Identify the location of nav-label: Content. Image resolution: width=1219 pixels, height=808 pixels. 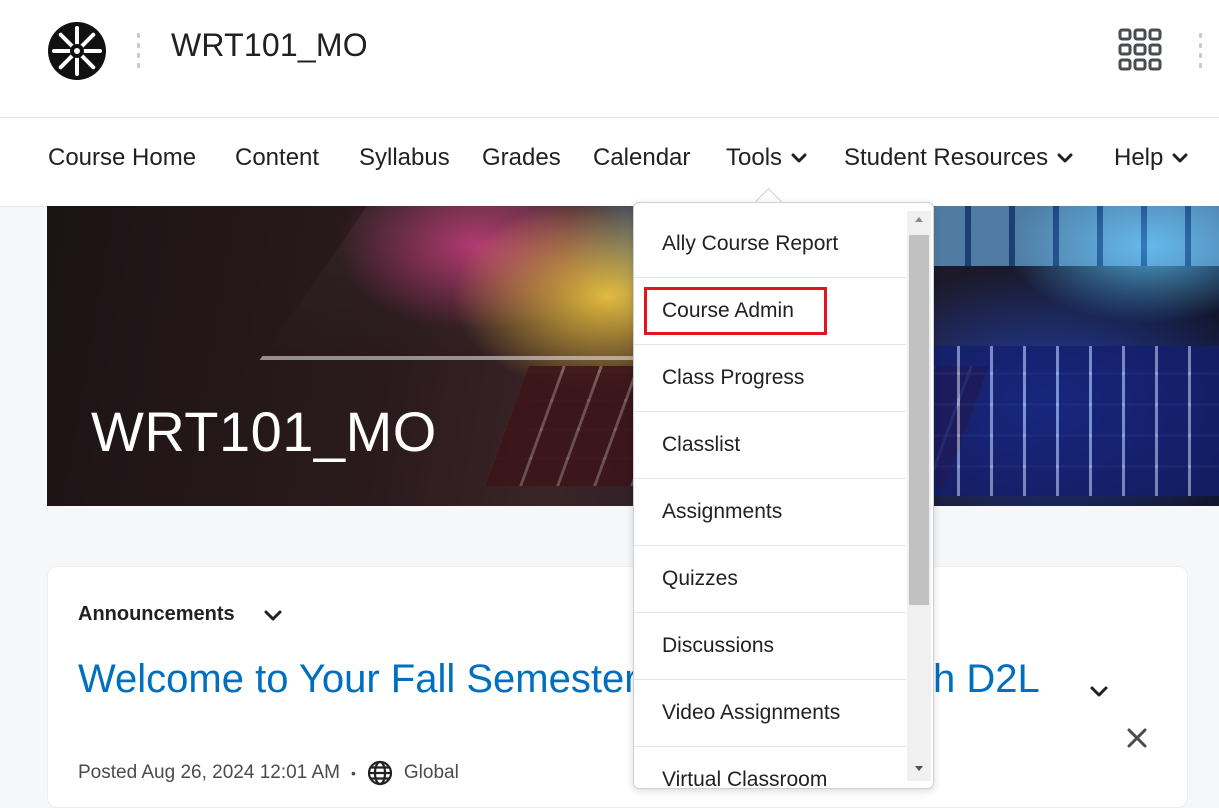
(277, 157).